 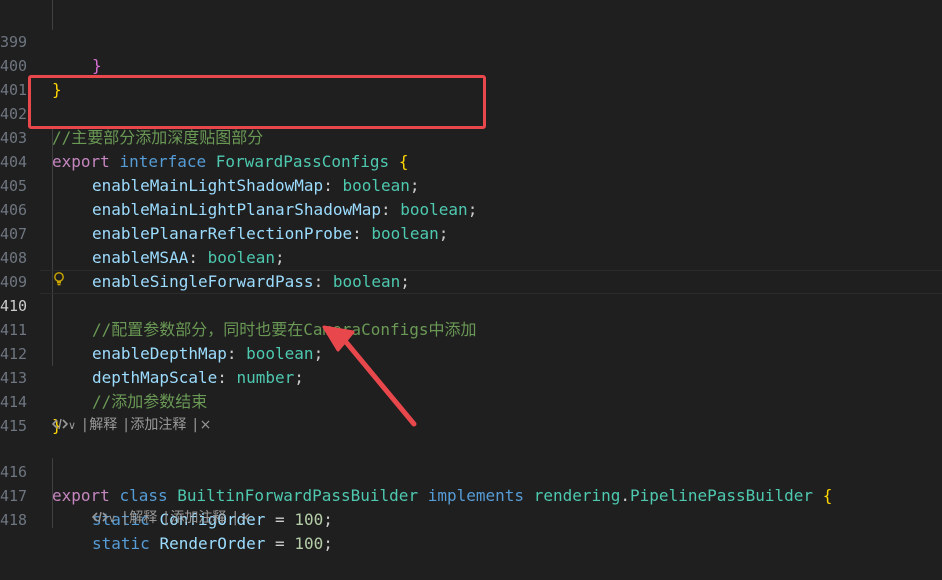 I want to click on line-number: 415, so click(x=14, y=426).